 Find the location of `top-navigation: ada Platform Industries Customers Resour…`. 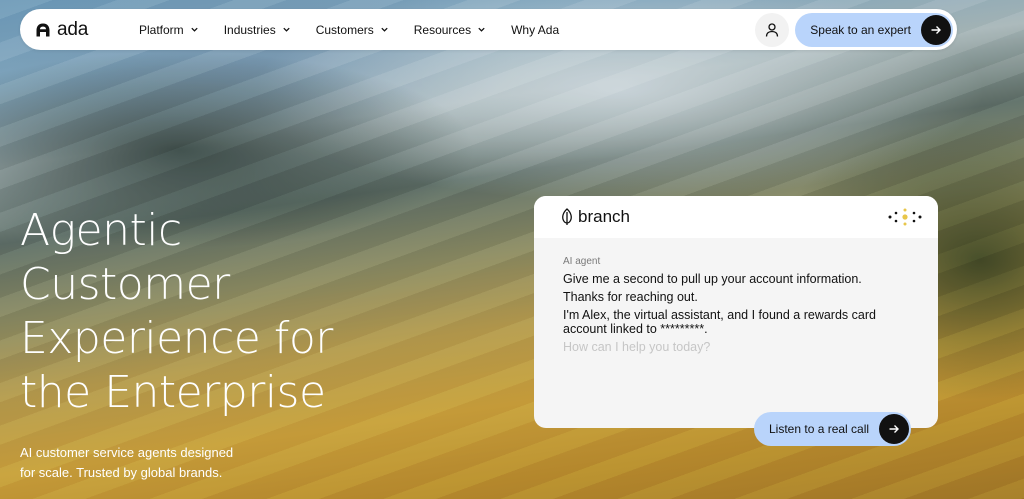

top-navigation: ada Platform Industries Customers Resour… is located at coordinates (488, 29).